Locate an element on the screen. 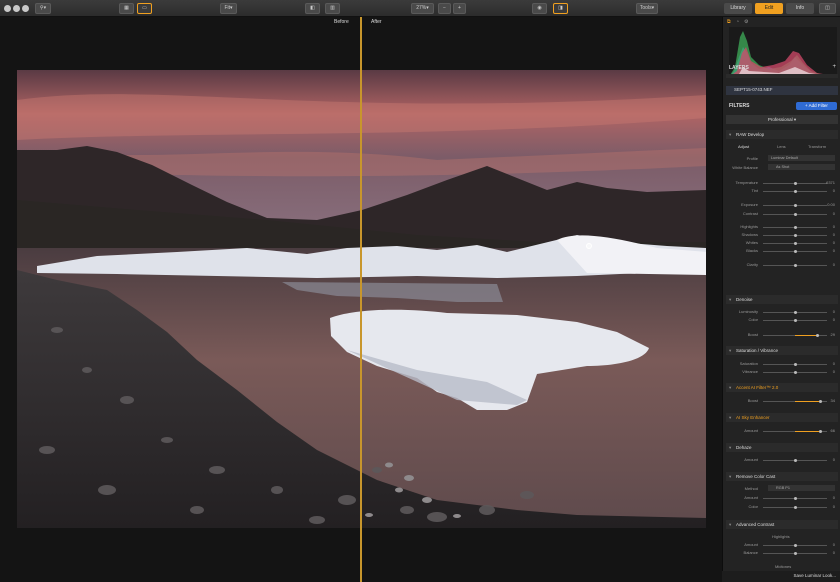 The height and width of the screenshot is (582, 840). tab-library: Library is located at coordinates (738, 8).